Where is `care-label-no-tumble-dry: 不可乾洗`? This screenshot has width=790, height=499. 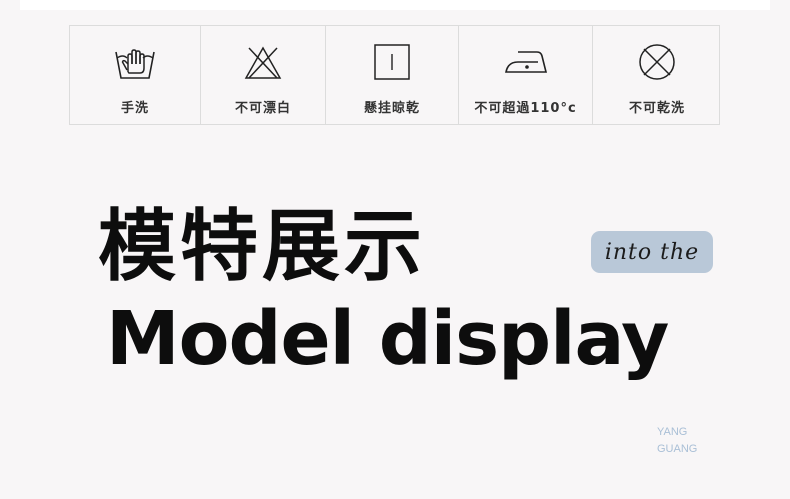 care-label-no-tumble-dry: 不可乾洗 is located at coordinates (656, 108).